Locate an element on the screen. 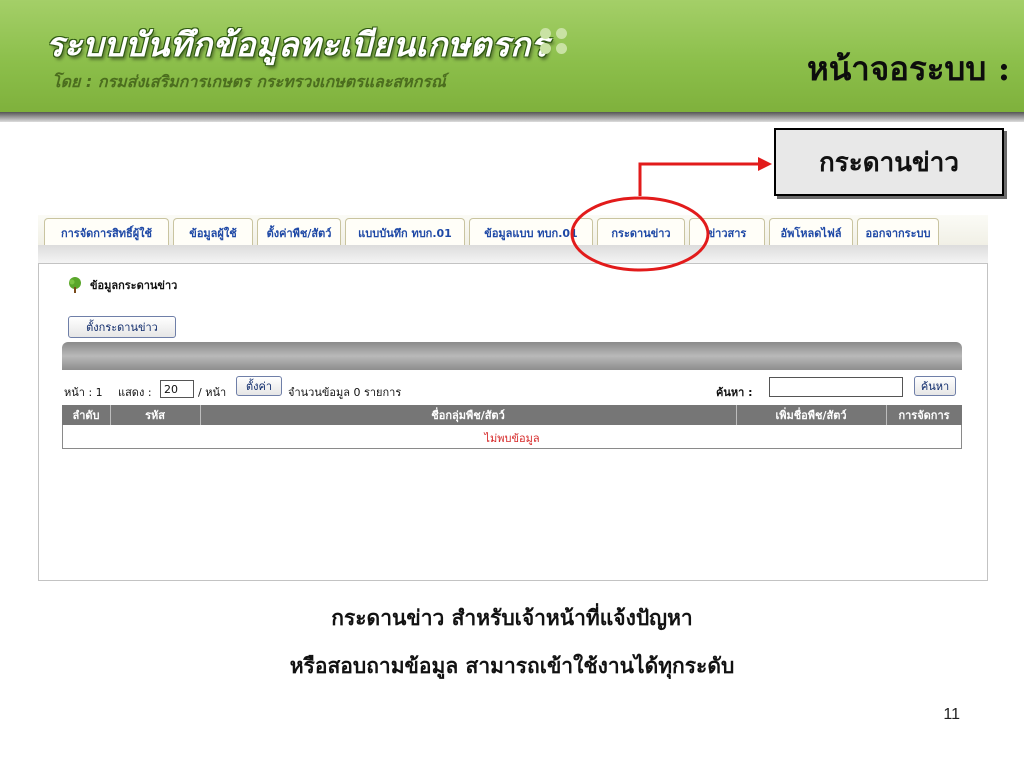 The width and height of the screenshot is (1024, 768). tab-label: ออกจากระบบ is located at coordinates (898, 233).